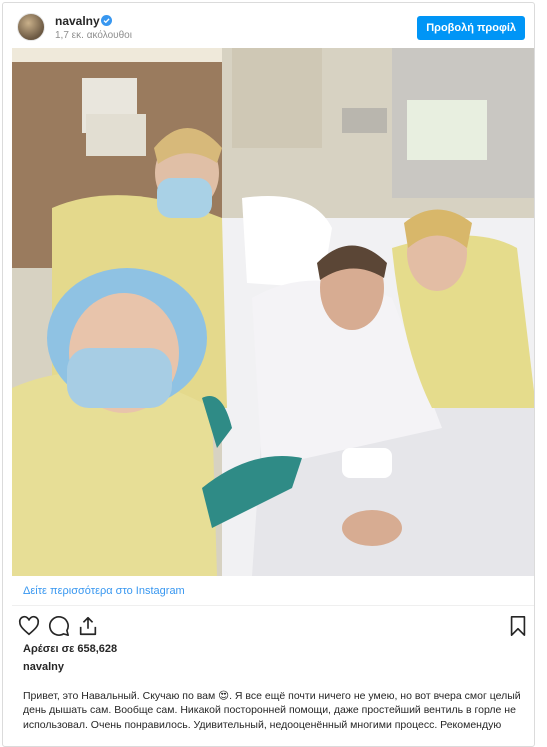 The image size is (547, 747). I want to click on bookmark-icon, so click(518, 626).